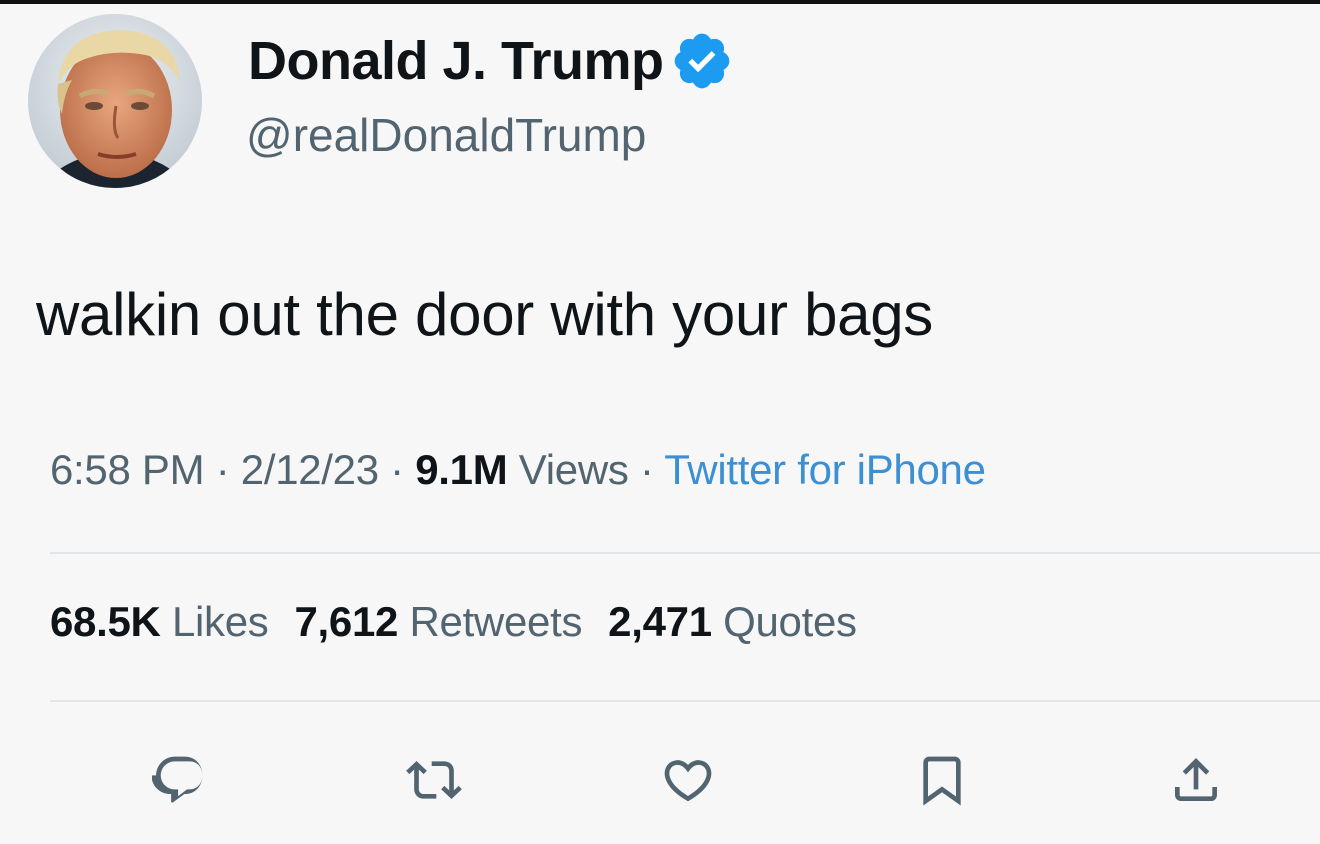  What do you see at coordinates (127, 469) in the screenshot?
I see `tweet-time: 6:58 PM` at bounding box center [127, 469].